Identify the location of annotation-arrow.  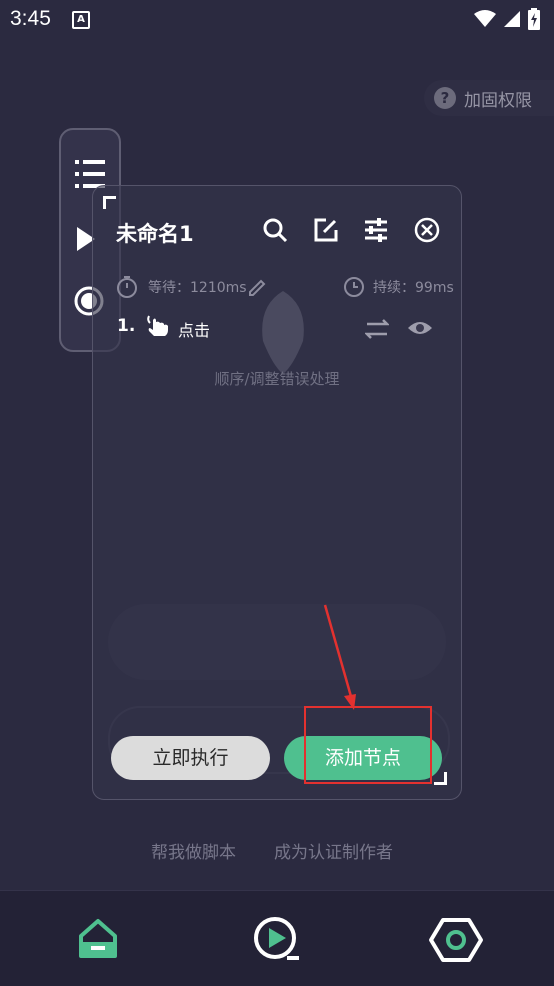
(339, 657).